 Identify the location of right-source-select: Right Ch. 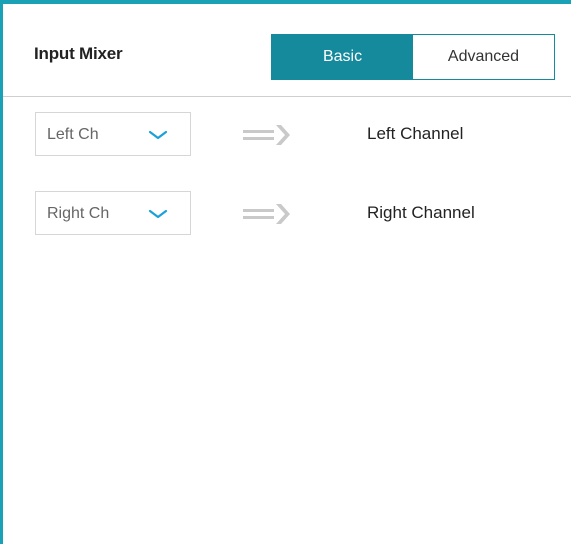
(113, 213).